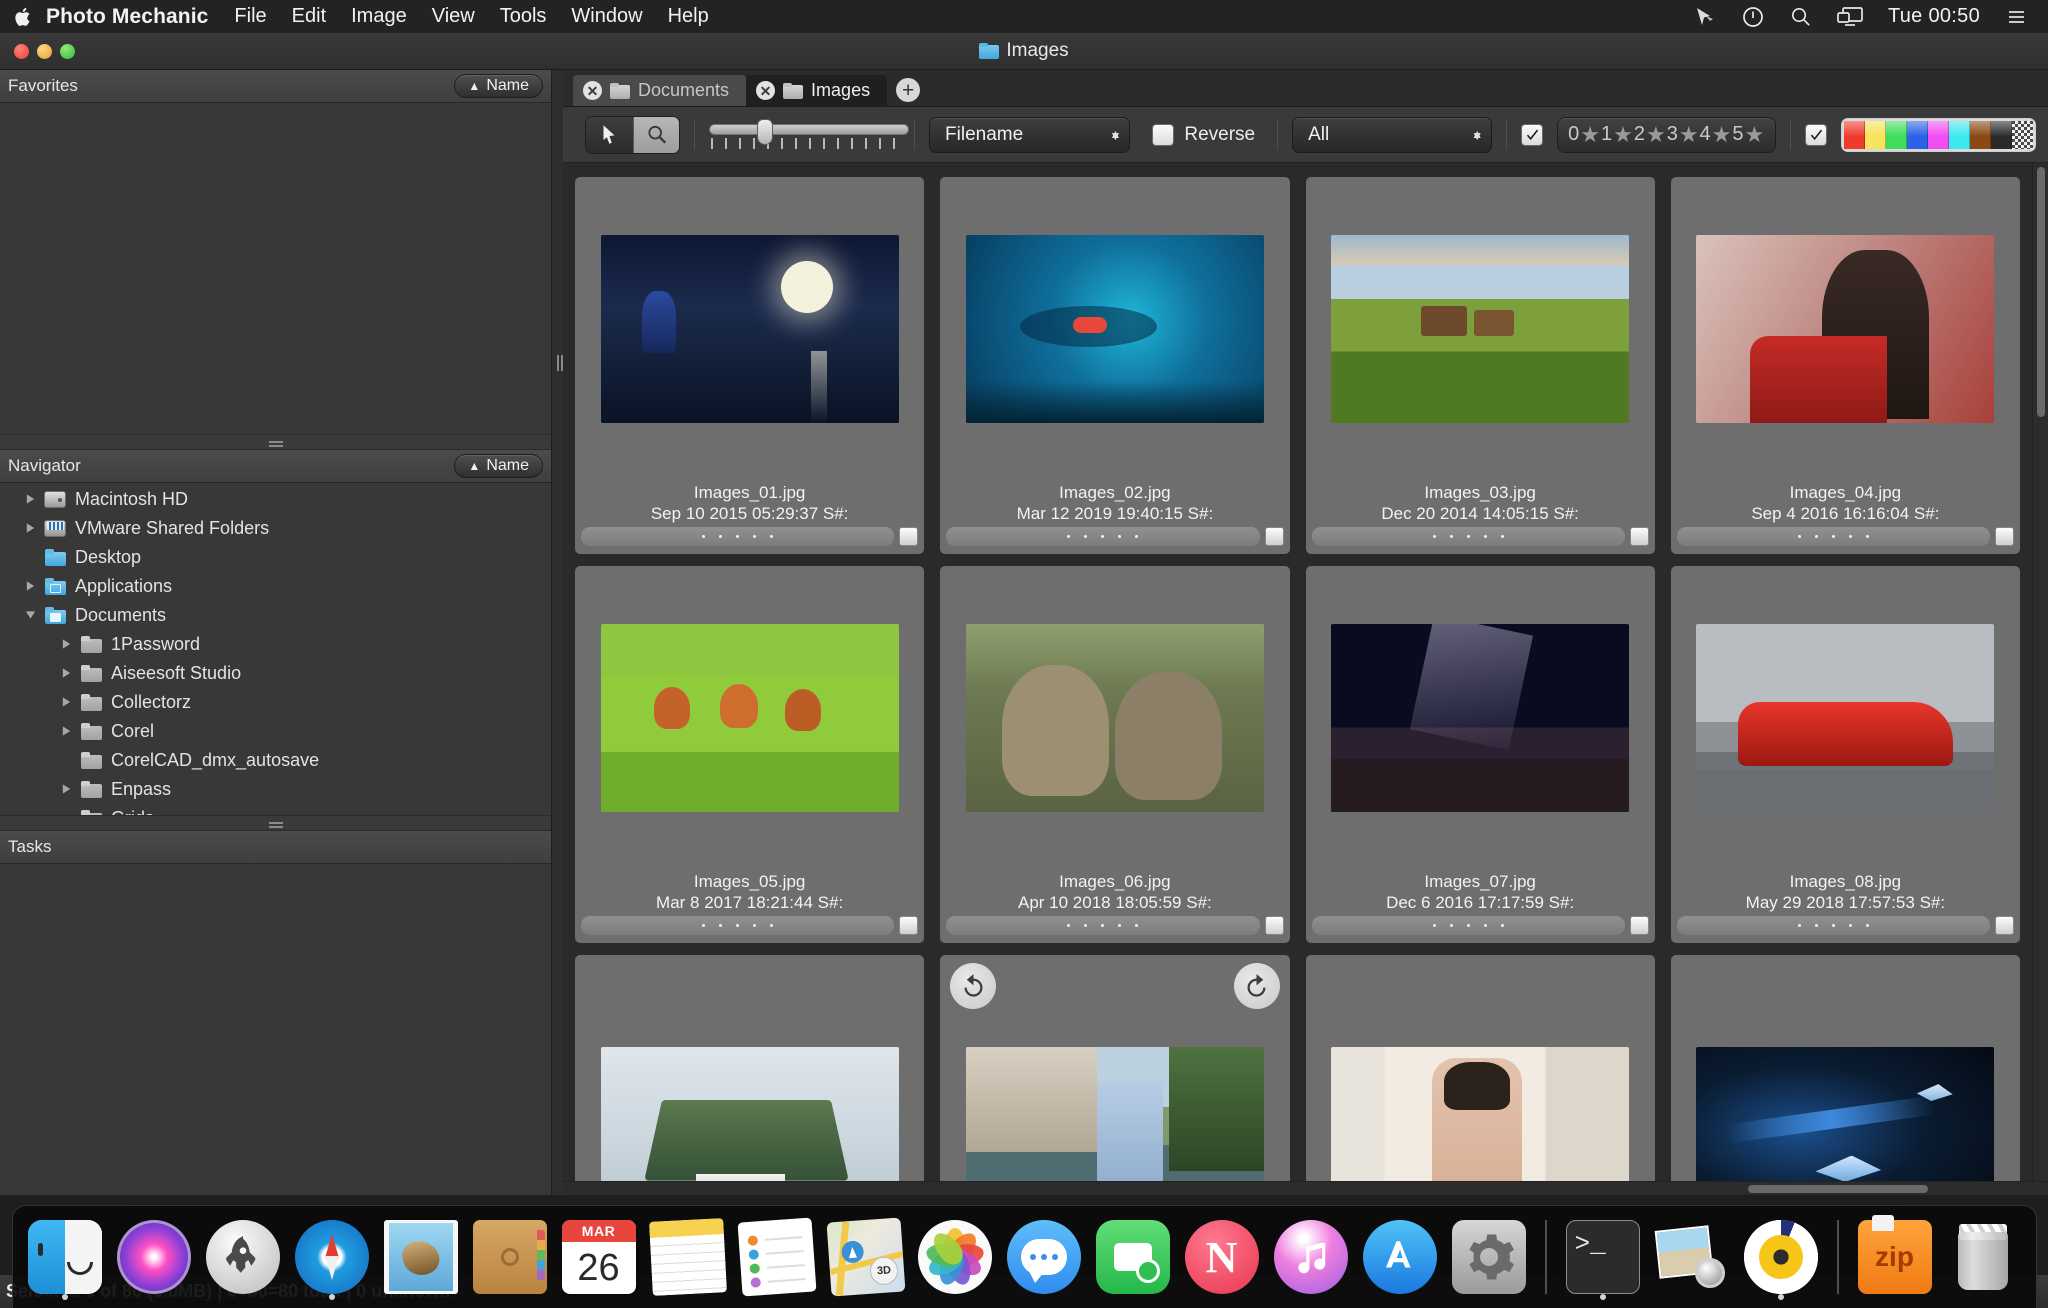 The width and height of the screenshot is (2048, 1308). I want to click on slider-knob, so click(765, 131).